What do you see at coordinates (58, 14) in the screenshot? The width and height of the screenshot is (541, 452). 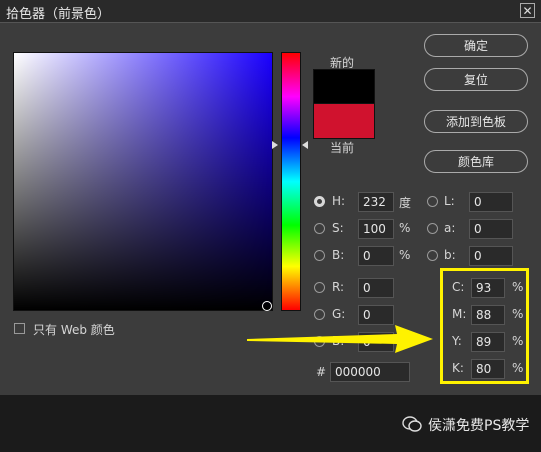 I see `dialog-title: 拾色器（前景色）` at bounding box center [58, 14].